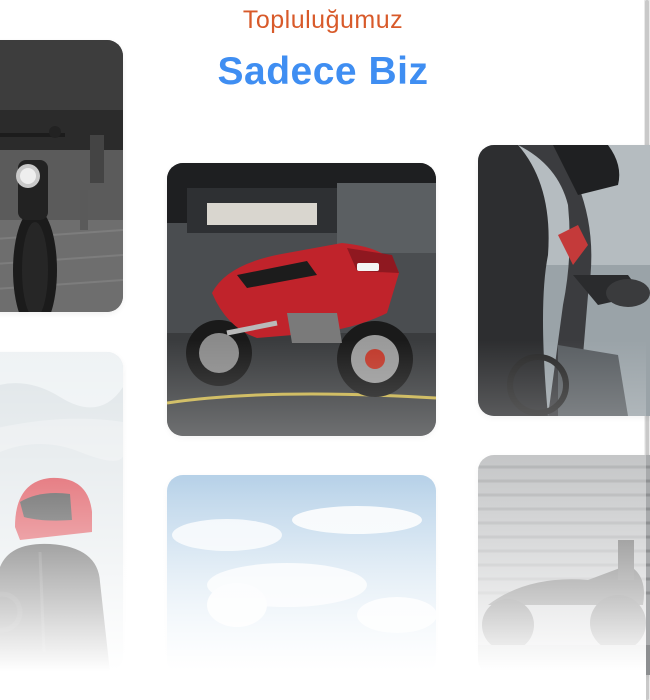 The width and height of the screenshot is (650, 700). I want to click on sky-clouds-photo, so click(301, 575).